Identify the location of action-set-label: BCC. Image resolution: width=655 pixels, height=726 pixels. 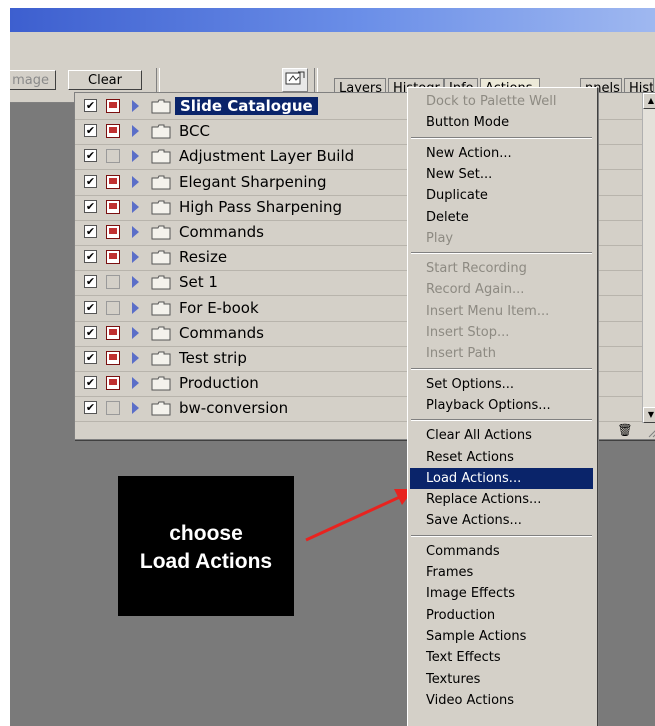
(194, 131).